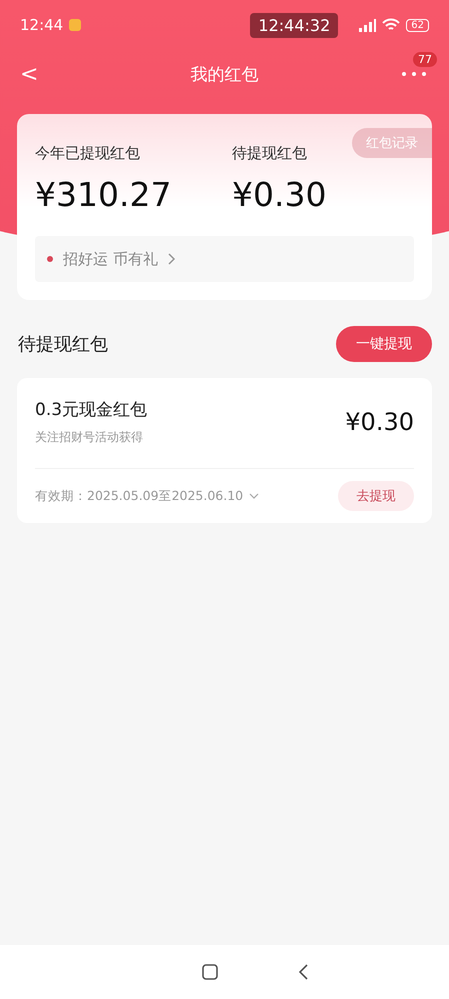 The width and height of the screenshot is (449, 999). What do you see at coordinates (75, 25) in the screenshot?
I see `notification-icon` at bounding box center [75, 25].